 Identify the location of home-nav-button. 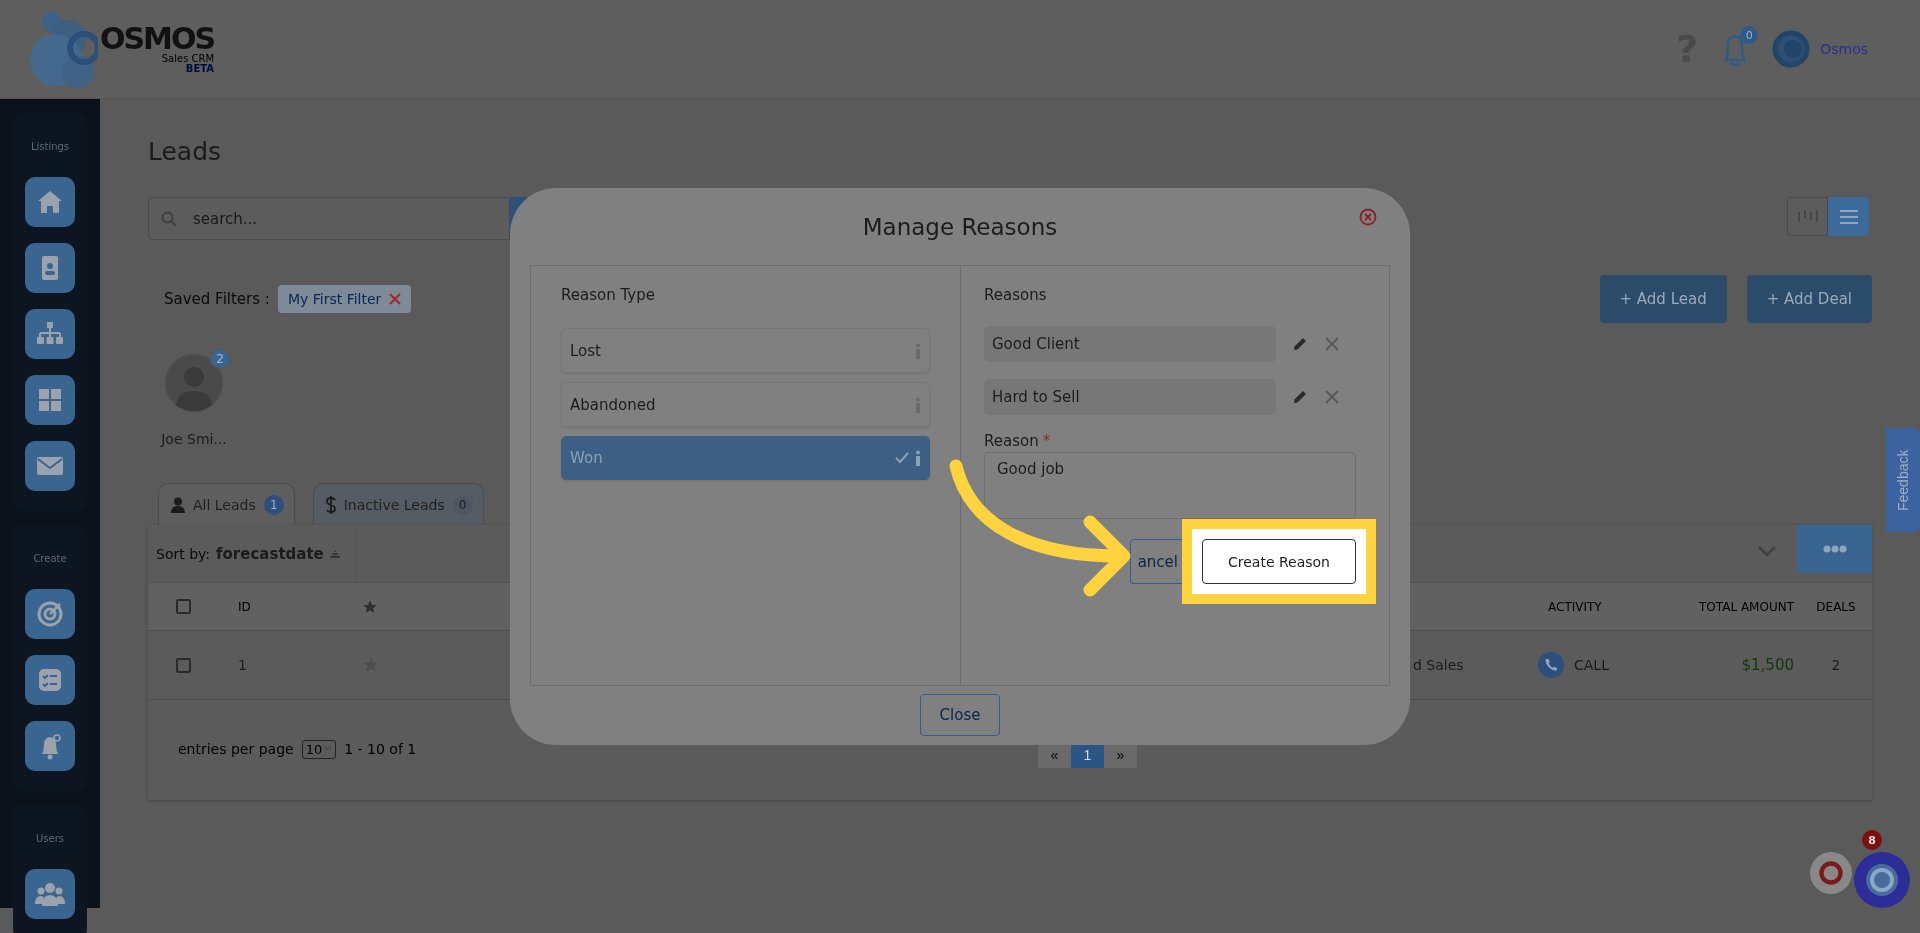
(50, 202).